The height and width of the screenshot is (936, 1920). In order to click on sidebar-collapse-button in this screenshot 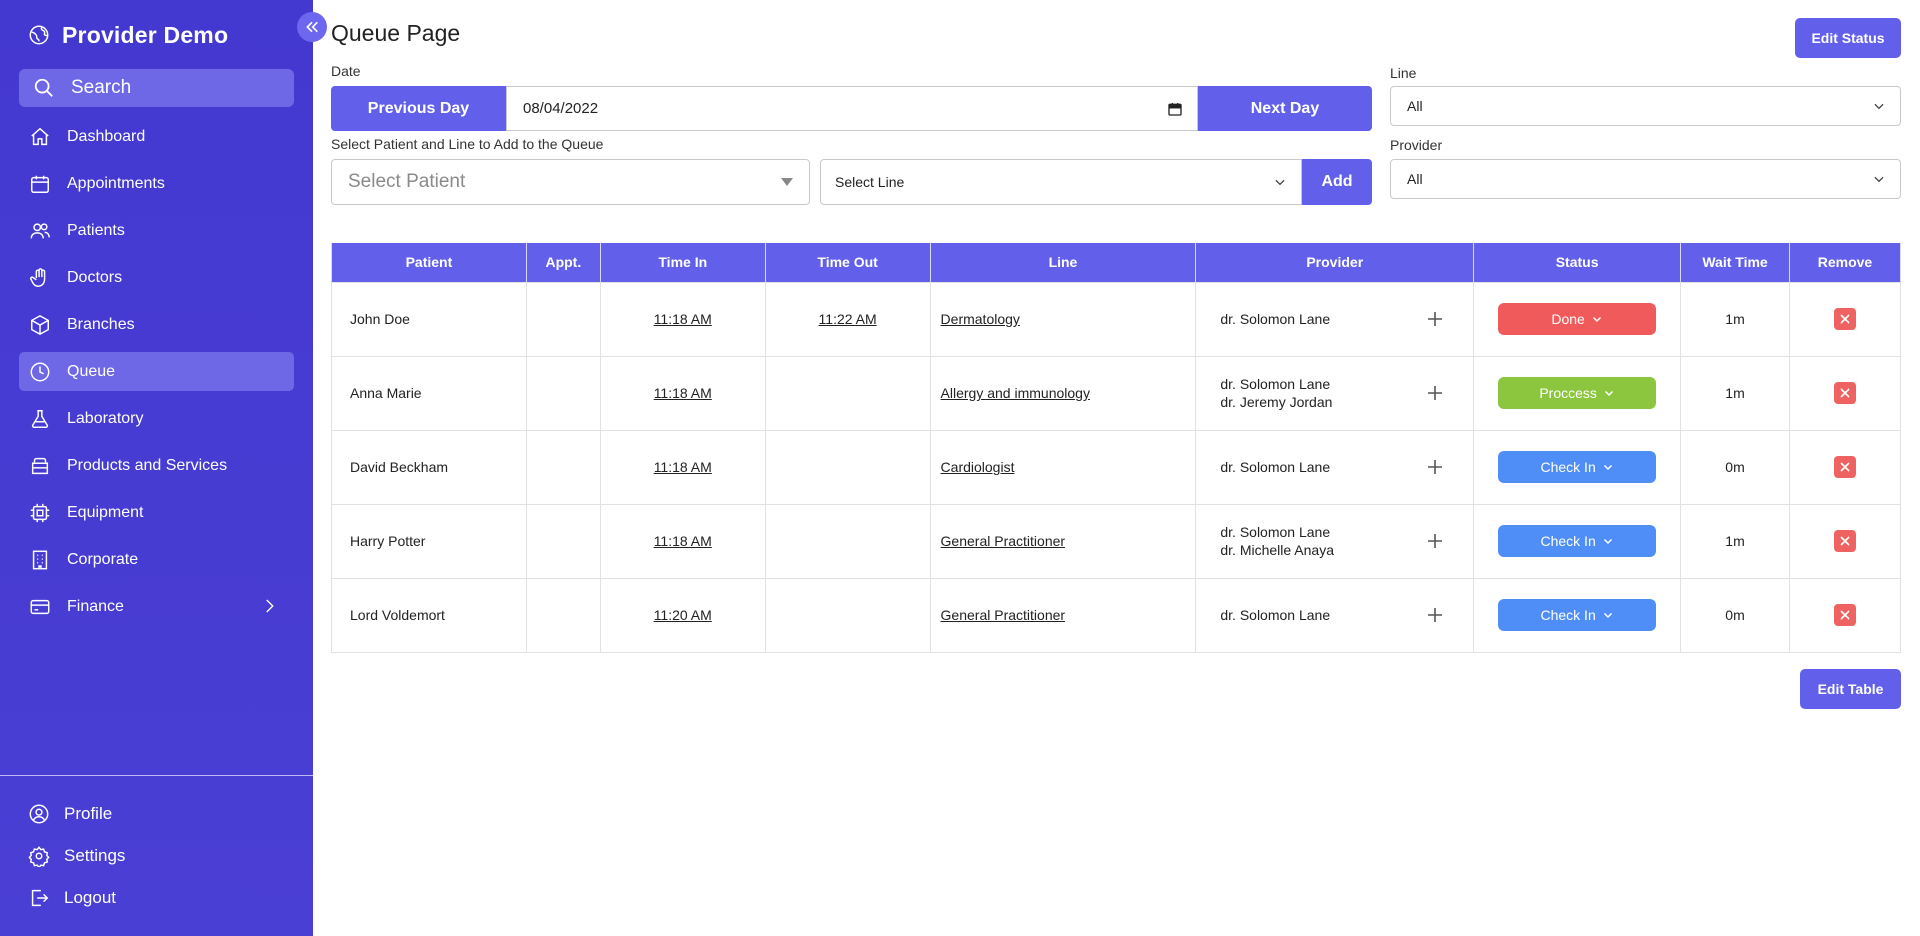, I will do `click(312, 27)`.